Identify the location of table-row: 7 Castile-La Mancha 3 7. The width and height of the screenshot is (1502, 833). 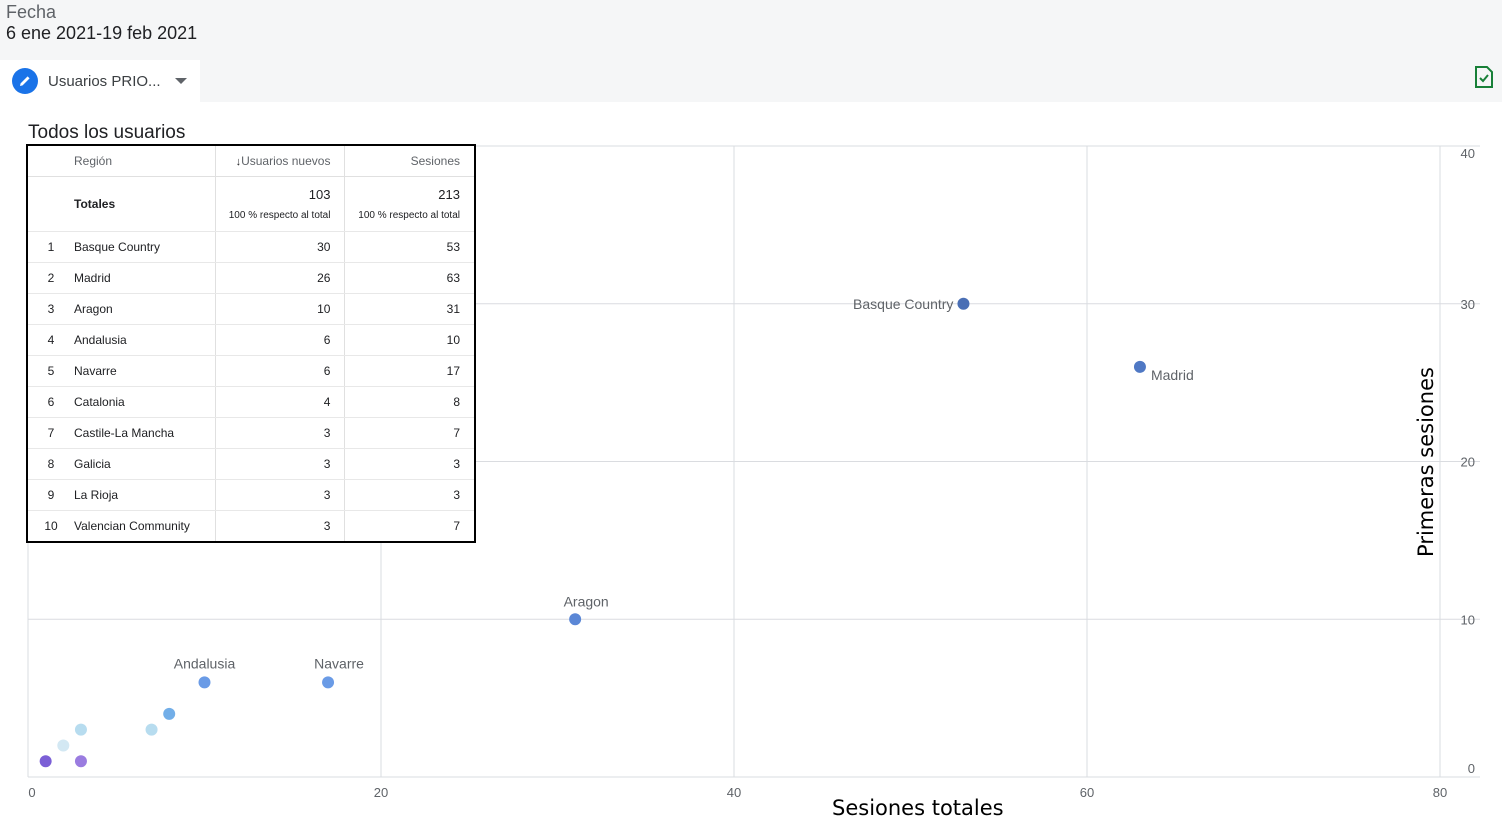
(251, 433).